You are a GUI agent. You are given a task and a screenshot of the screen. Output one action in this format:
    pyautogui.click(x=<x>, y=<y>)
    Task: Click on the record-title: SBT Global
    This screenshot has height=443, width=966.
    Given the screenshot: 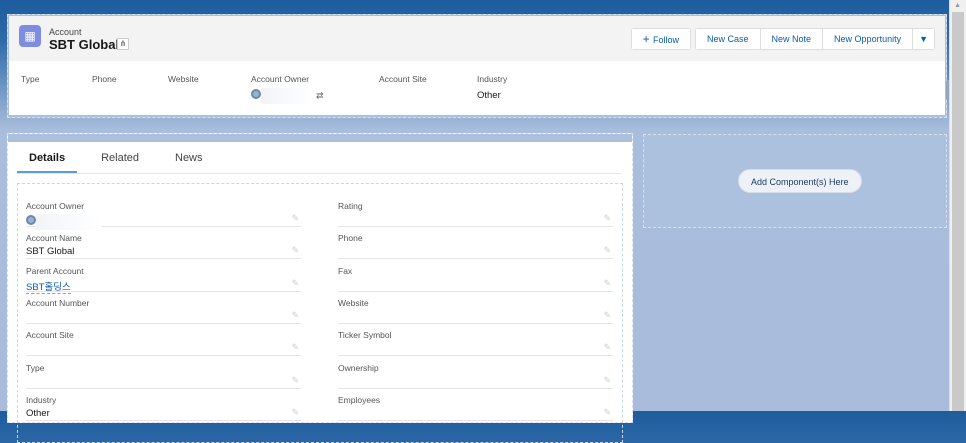 What is the action you would take?
    pyautogui.click(x=84, y=44)
    